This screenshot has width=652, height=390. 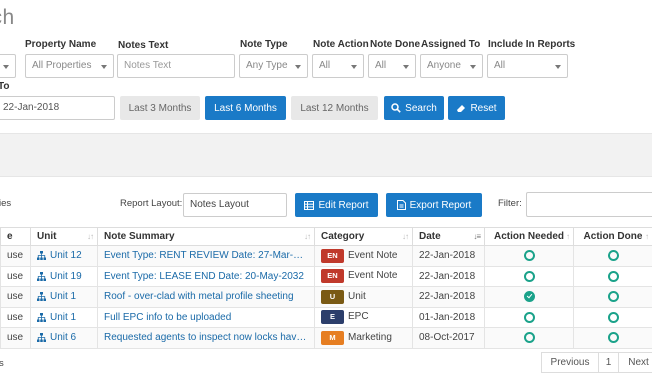 I want to click on last-3-months-button: Last 3 Months, so click(x=160, y=108).